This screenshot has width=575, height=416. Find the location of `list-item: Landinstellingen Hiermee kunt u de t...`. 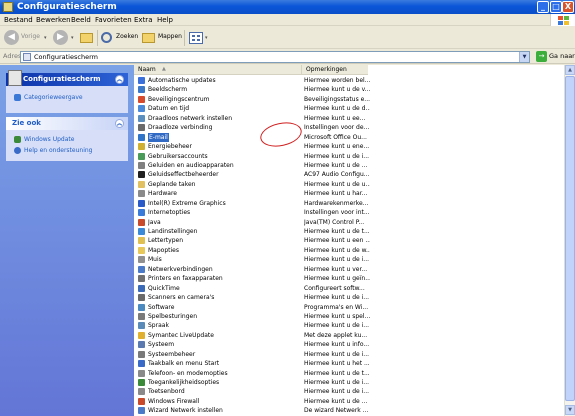

list-item: Landinstellingen Hiermee kunt u de t... is located at coordinates (254, 231).